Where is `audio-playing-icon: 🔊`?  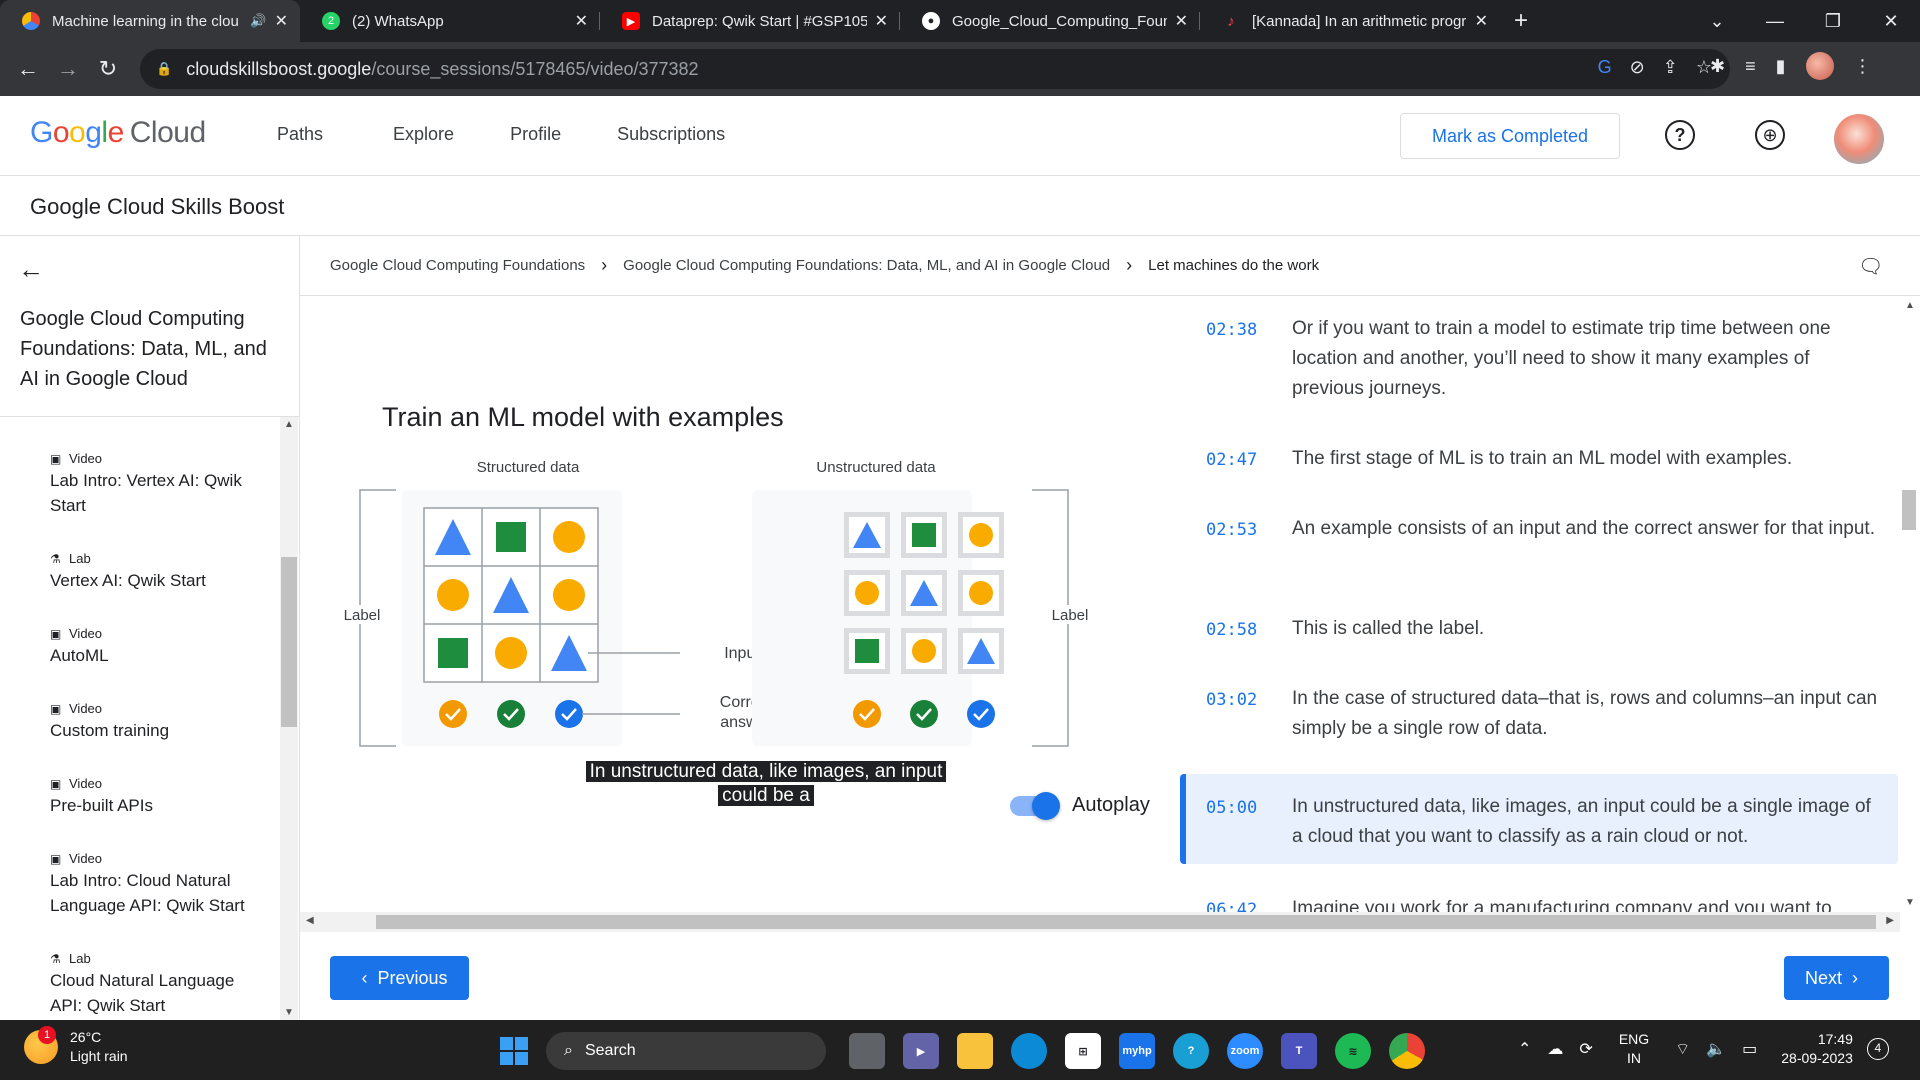
audio-playing-icon: 🔊 is located at coordinates (258, 21).